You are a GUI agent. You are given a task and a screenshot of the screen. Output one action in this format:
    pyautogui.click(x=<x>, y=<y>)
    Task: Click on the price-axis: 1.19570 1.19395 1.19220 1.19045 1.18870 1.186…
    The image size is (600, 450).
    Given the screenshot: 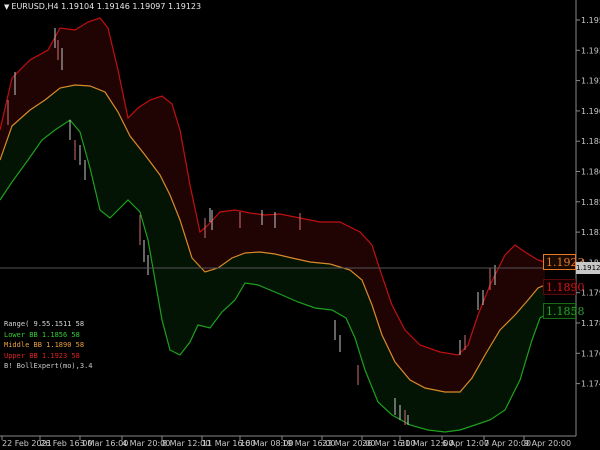 What is the action you would take?
    pyautogui.click(x=588, y=202)
    